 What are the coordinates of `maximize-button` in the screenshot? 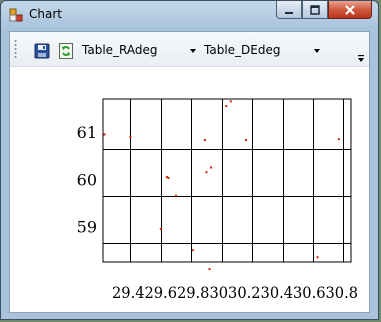 It's located at (315, 10).